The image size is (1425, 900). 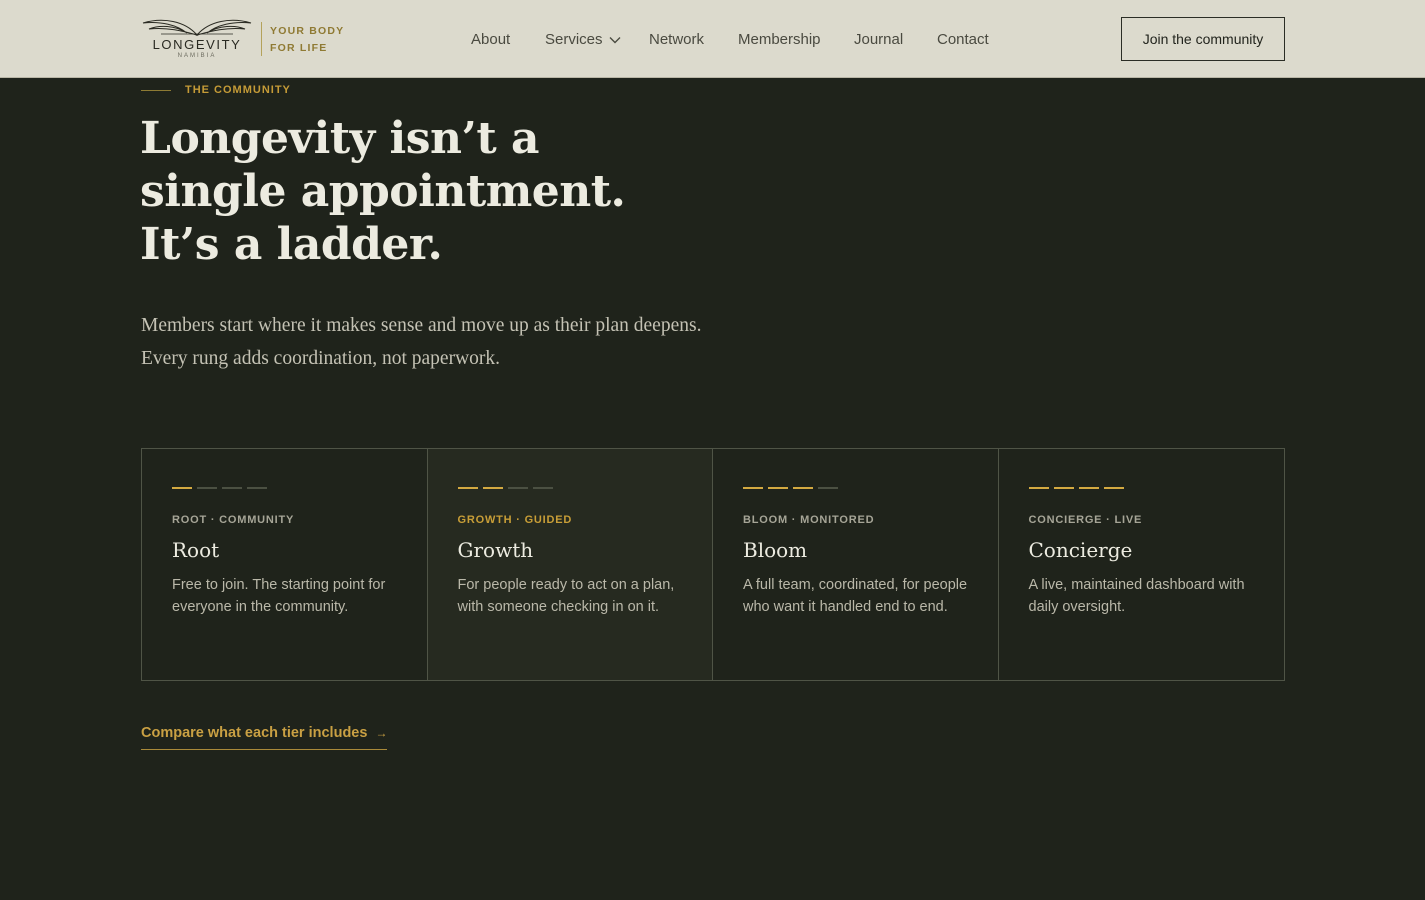 What do you see at coordinates (197, 27) in the screenshot?
I see `wings-icon` at bounding box center [197, 27].